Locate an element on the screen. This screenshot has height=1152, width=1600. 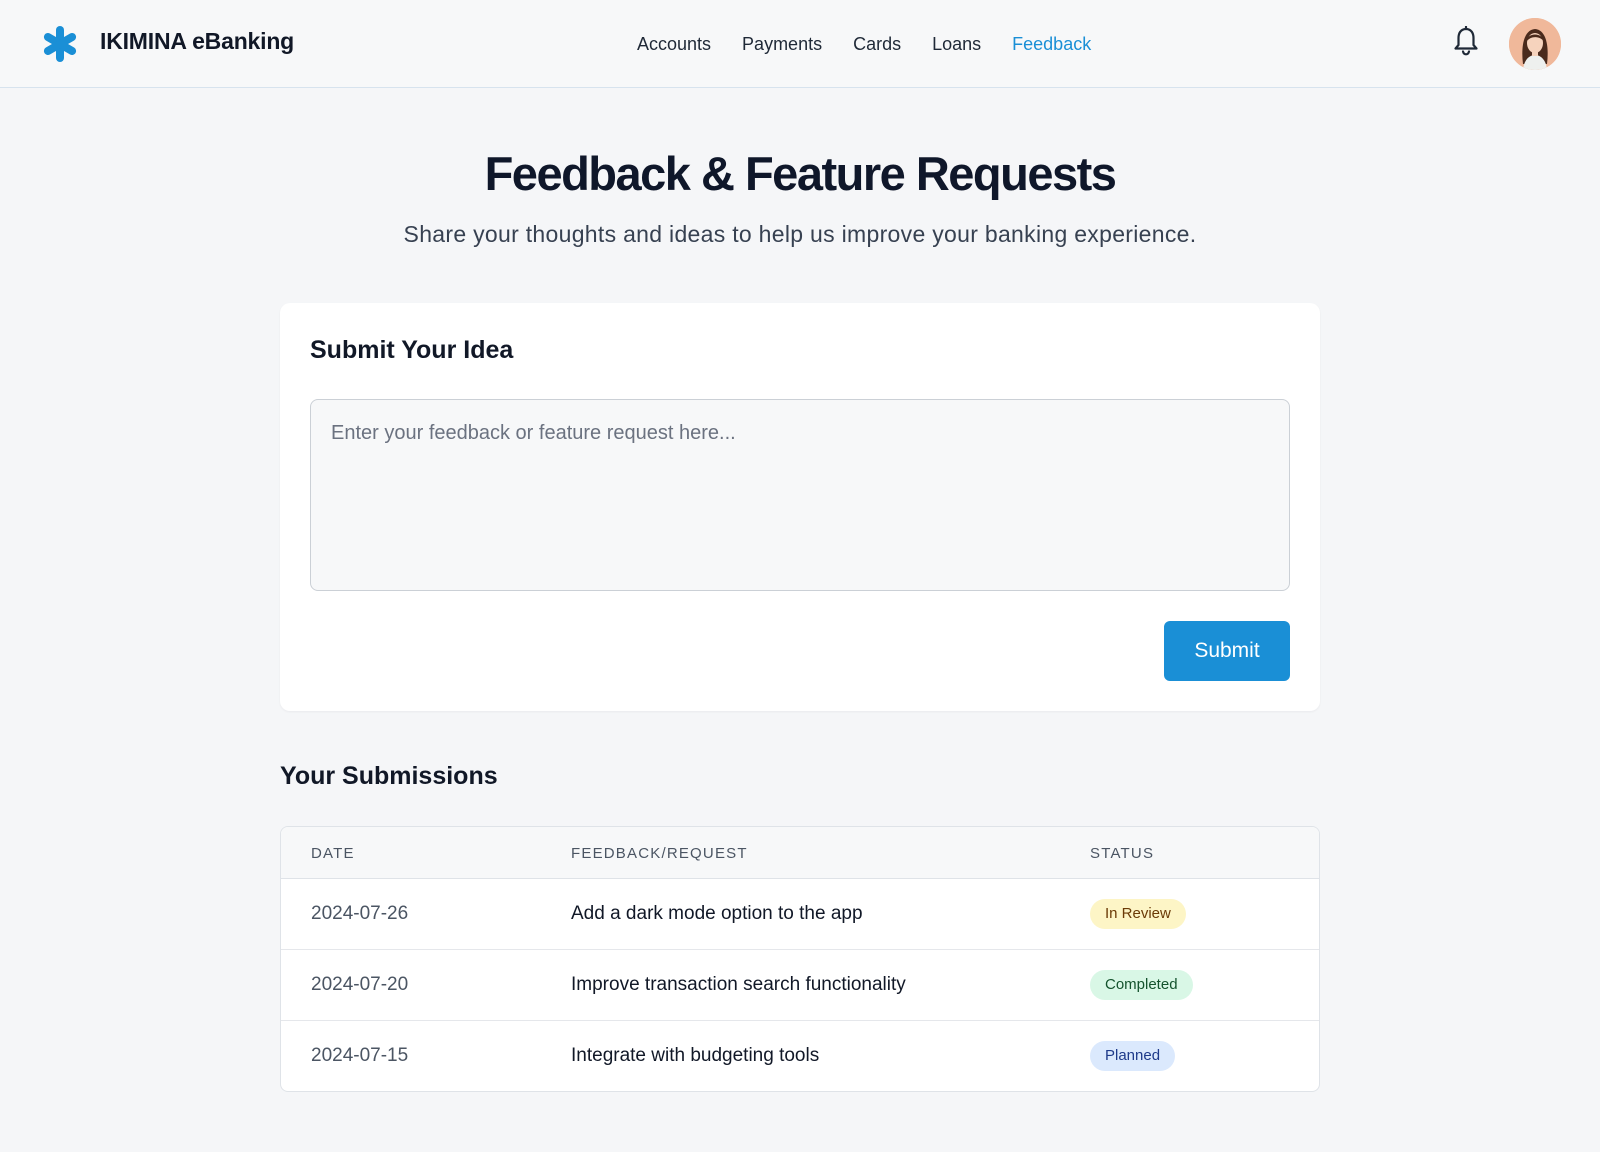
brand-name: IKIMINA eBanking is located at coordinates (197, 41).